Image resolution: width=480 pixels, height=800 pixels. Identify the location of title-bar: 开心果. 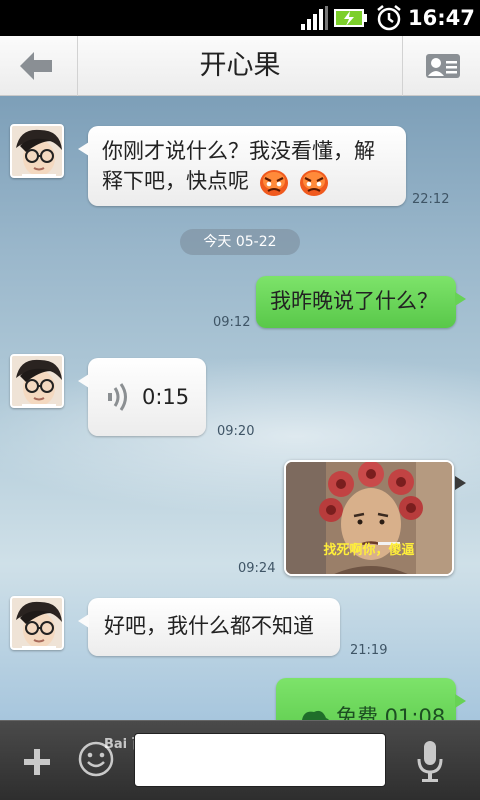
(240, 66).